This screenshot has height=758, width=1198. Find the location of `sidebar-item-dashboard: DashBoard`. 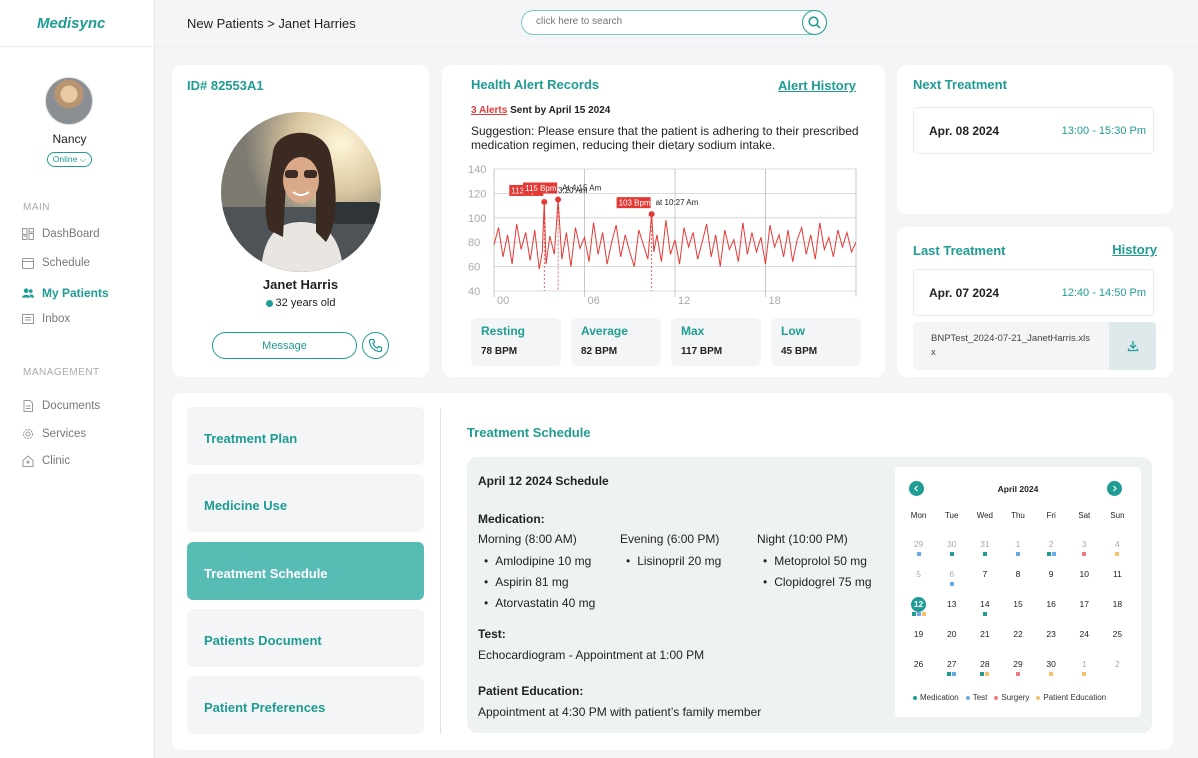

sidebar-item-dashboard: DashBoard is located at coordinates (61, 234).